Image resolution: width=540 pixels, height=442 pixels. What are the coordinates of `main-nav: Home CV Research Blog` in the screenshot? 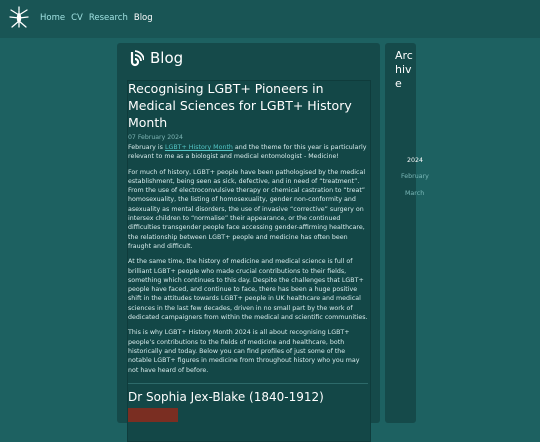 It's located at (96, 18).